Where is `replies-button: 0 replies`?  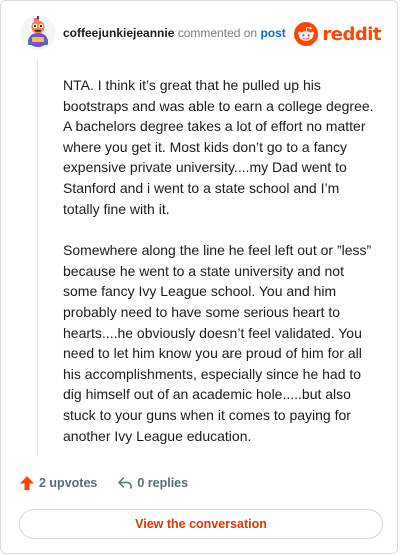
replies-button: 0 replies is located at coordinates (152, 483).